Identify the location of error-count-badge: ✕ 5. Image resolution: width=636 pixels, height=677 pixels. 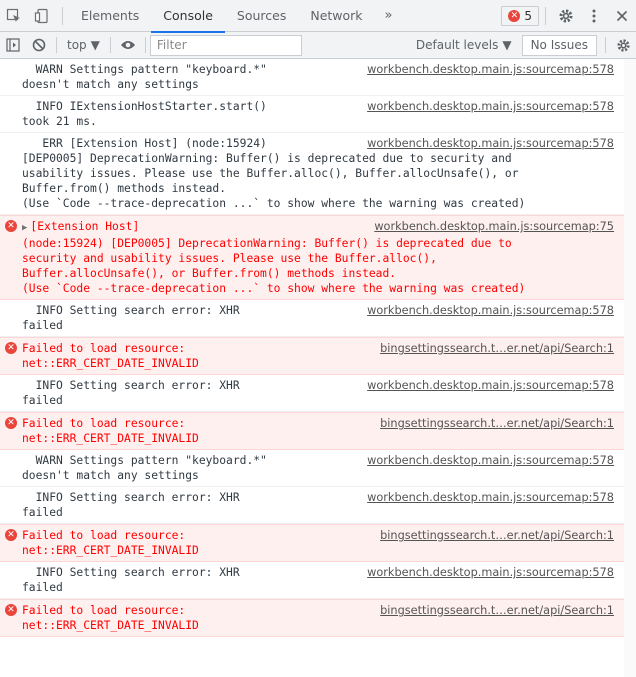
(520, 15).